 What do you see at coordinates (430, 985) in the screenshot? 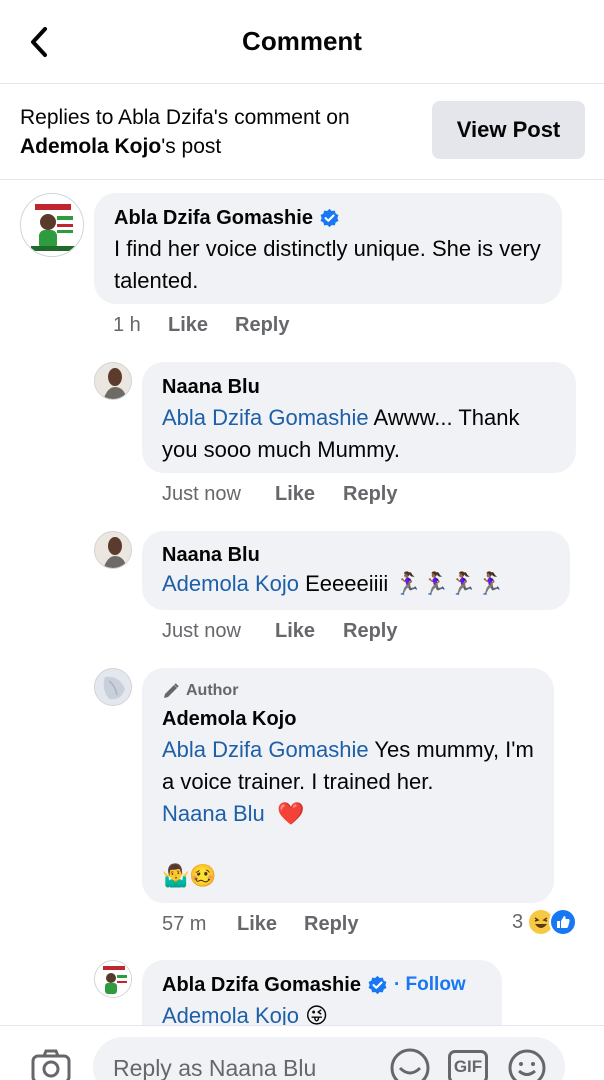
I see `follow-link: · Follow` at bounding box center [430, 985].